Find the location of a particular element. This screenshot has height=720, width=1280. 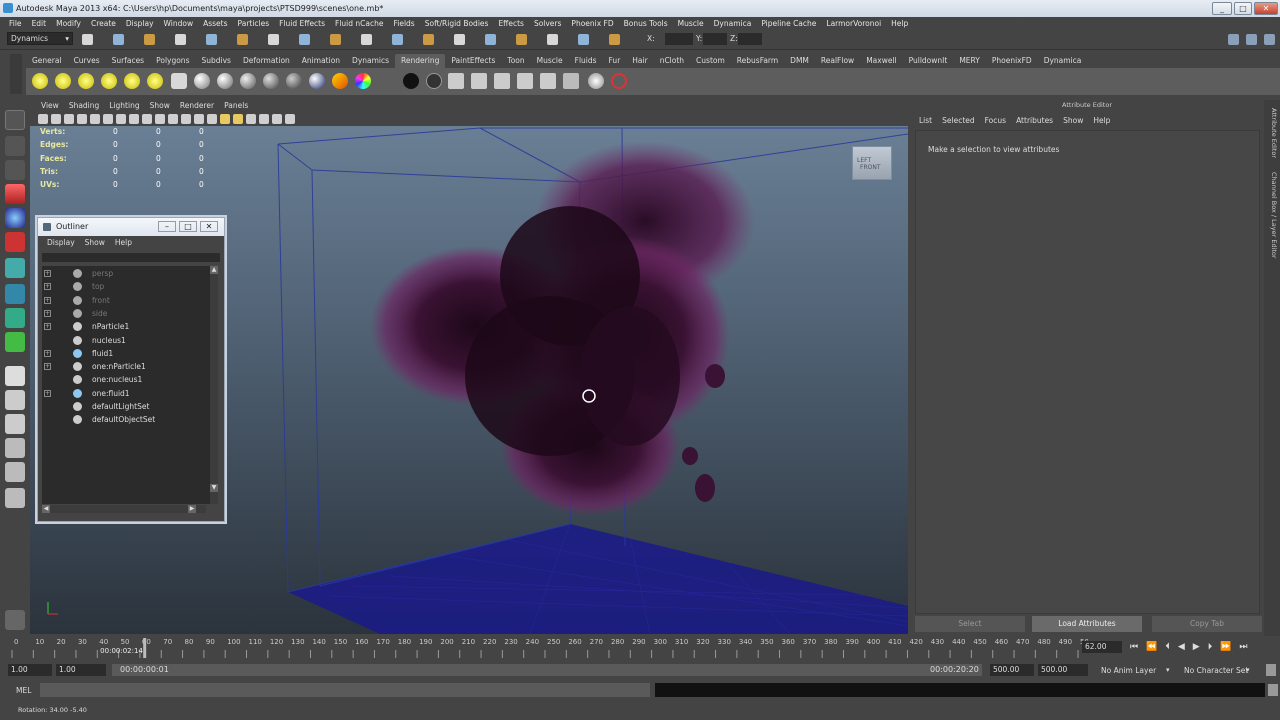

field-chart-icon is located at coordinates (147, 119).